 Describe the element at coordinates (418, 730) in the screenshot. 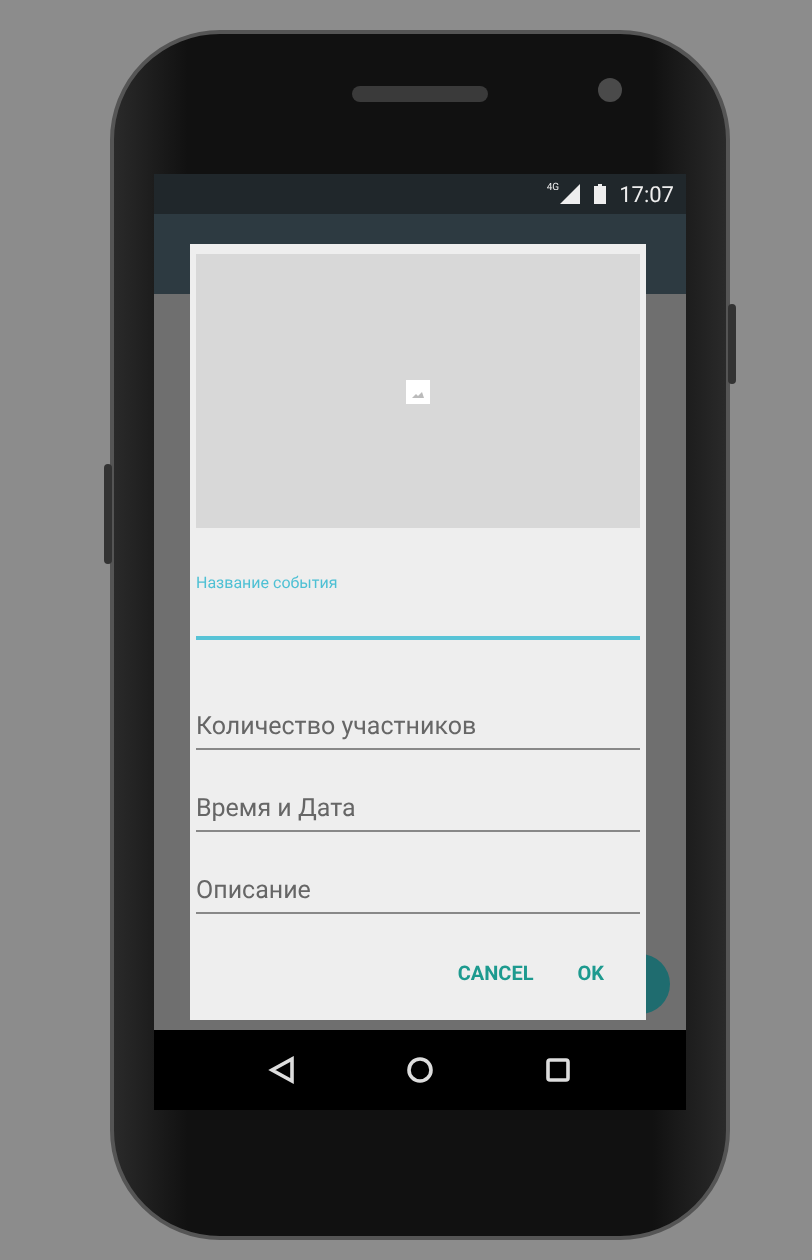

I see `input-field: Количество участников` at that location.